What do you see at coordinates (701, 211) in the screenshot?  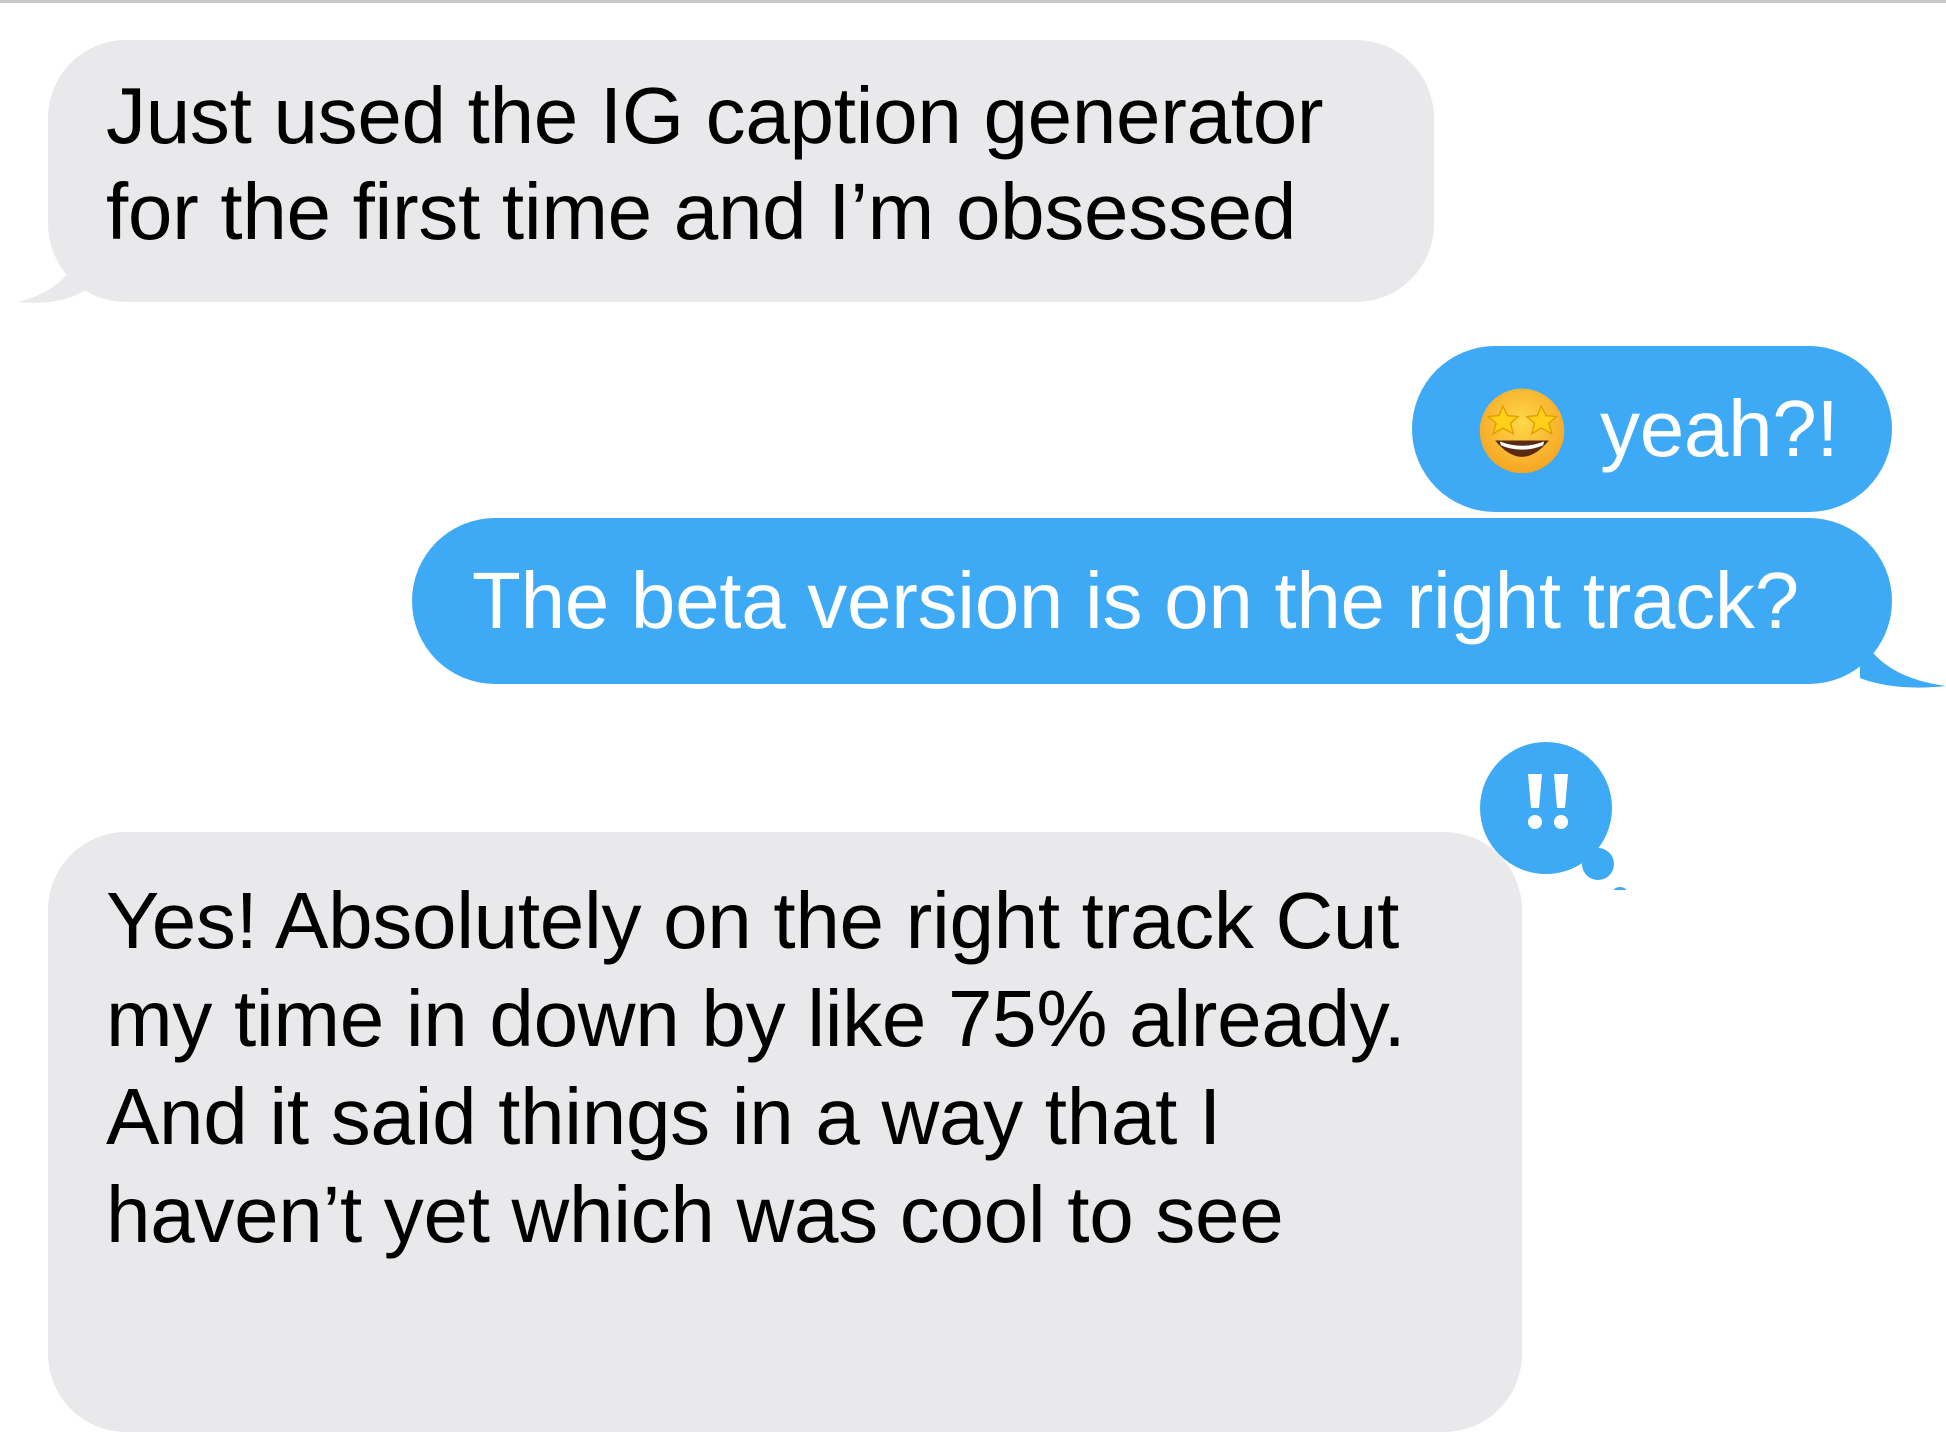 I see `message-text-line: for the first time and I’m obsessed` at bounding box center [701, 211].